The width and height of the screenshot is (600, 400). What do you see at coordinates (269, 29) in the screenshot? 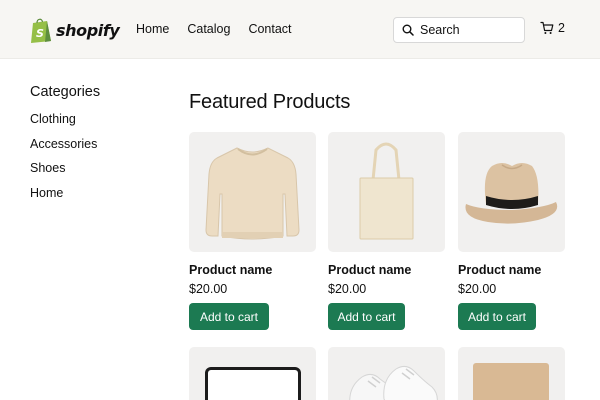
I see `nav-link-contact: Contact` at bounding box center [269, 29].